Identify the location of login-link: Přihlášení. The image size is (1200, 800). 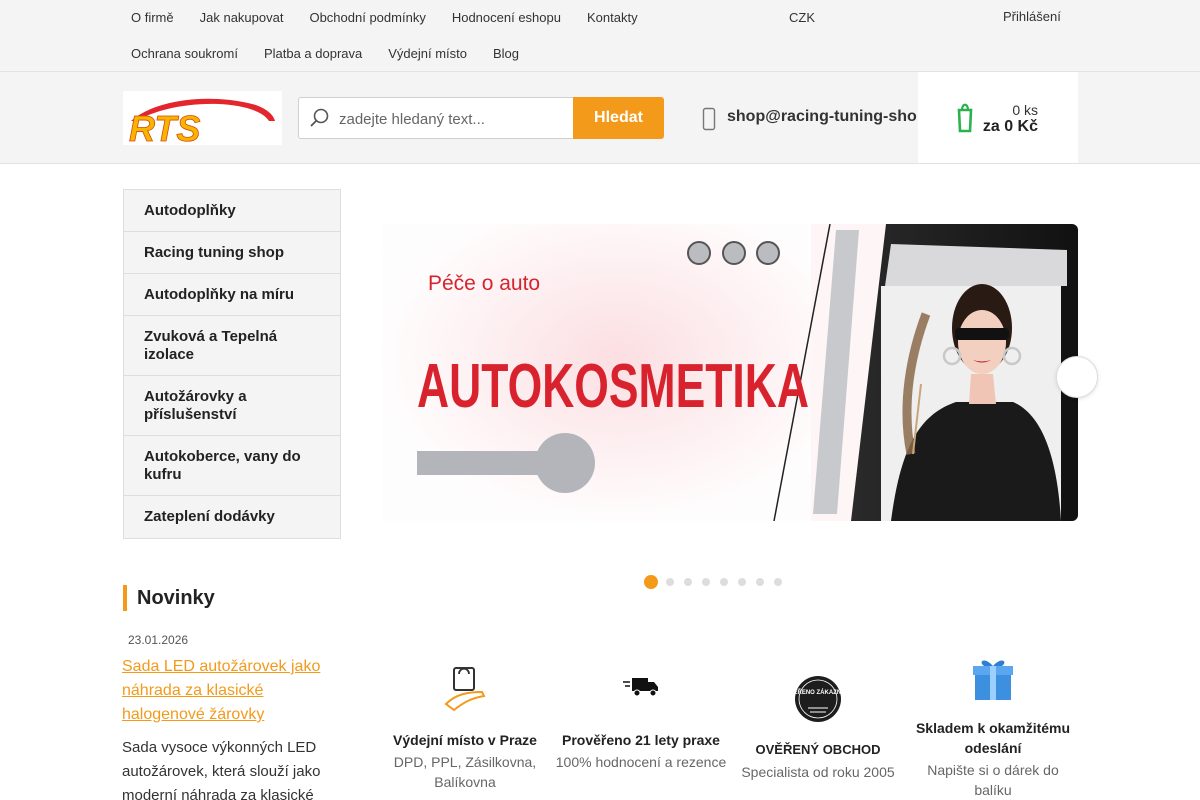
(1030, 16).